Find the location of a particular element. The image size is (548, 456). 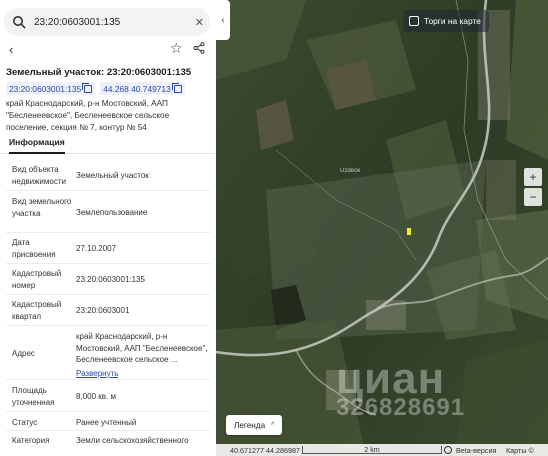

trade-toggle: Торги на карте is located at coordinates (446, 21).